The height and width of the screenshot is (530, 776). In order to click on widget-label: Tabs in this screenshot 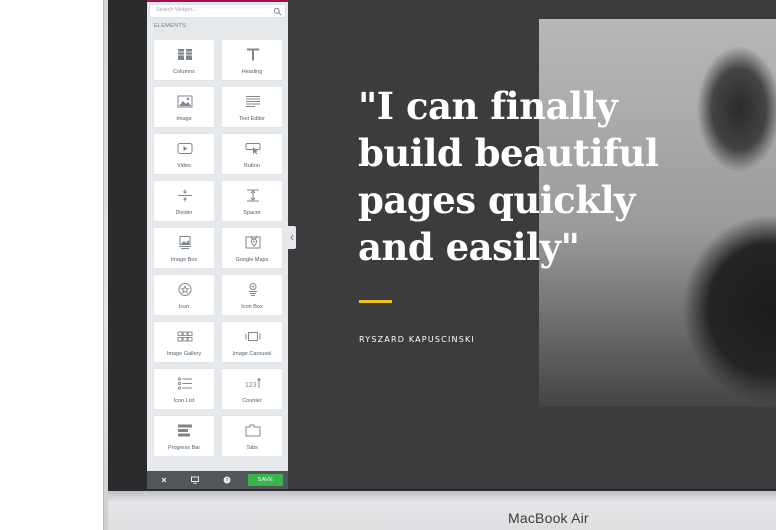, I will do `click(252, 448)`.